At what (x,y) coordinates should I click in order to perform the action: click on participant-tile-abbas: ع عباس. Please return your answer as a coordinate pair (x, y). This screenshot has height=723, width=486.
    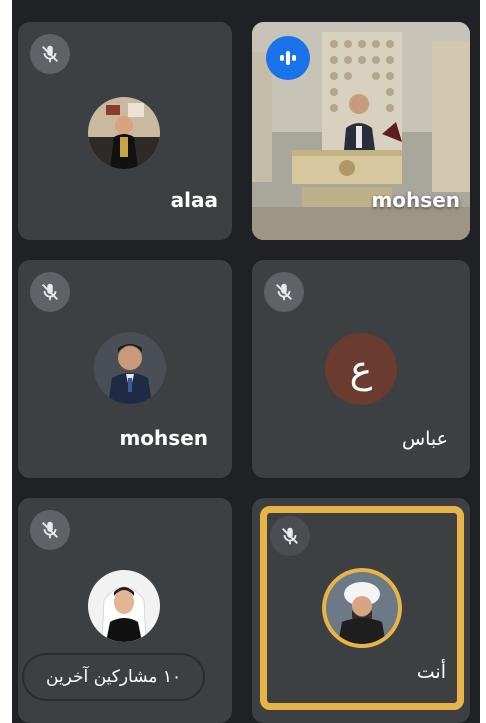
    Looking at the image, I should click on (361, 369).